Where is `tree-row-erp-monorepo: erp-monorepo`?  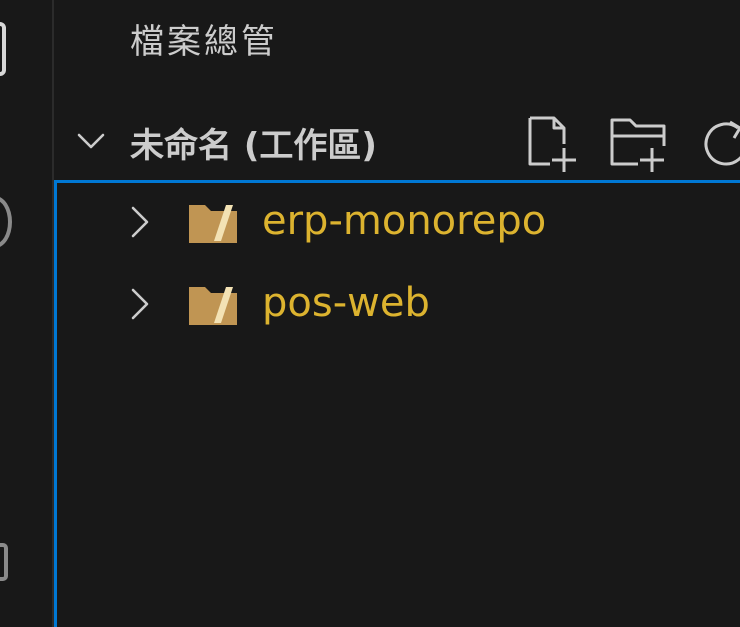 tree-row-erp-monorepo: erp-monorepo is located at coordinates (398, 223).